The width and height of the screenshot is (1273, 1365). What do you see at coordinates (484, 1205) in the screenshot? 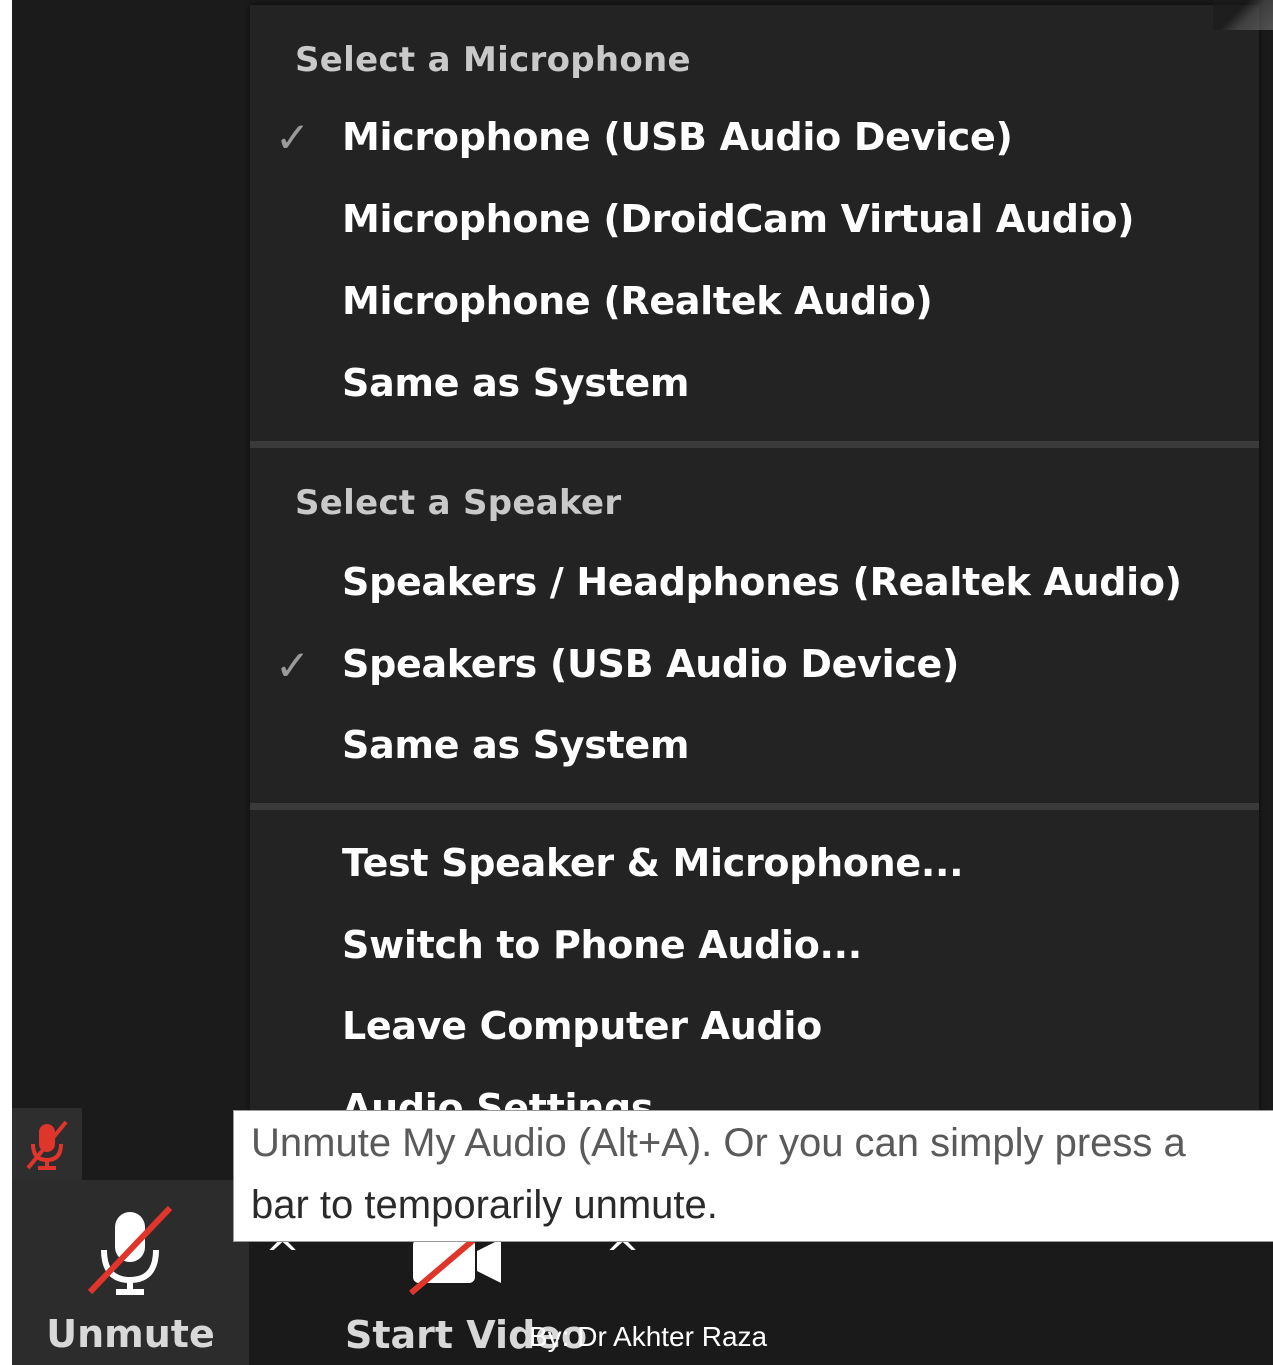
I see `tooltip-text-line2: bar to temporarily unmute.` at bounding box center [484, 1205].